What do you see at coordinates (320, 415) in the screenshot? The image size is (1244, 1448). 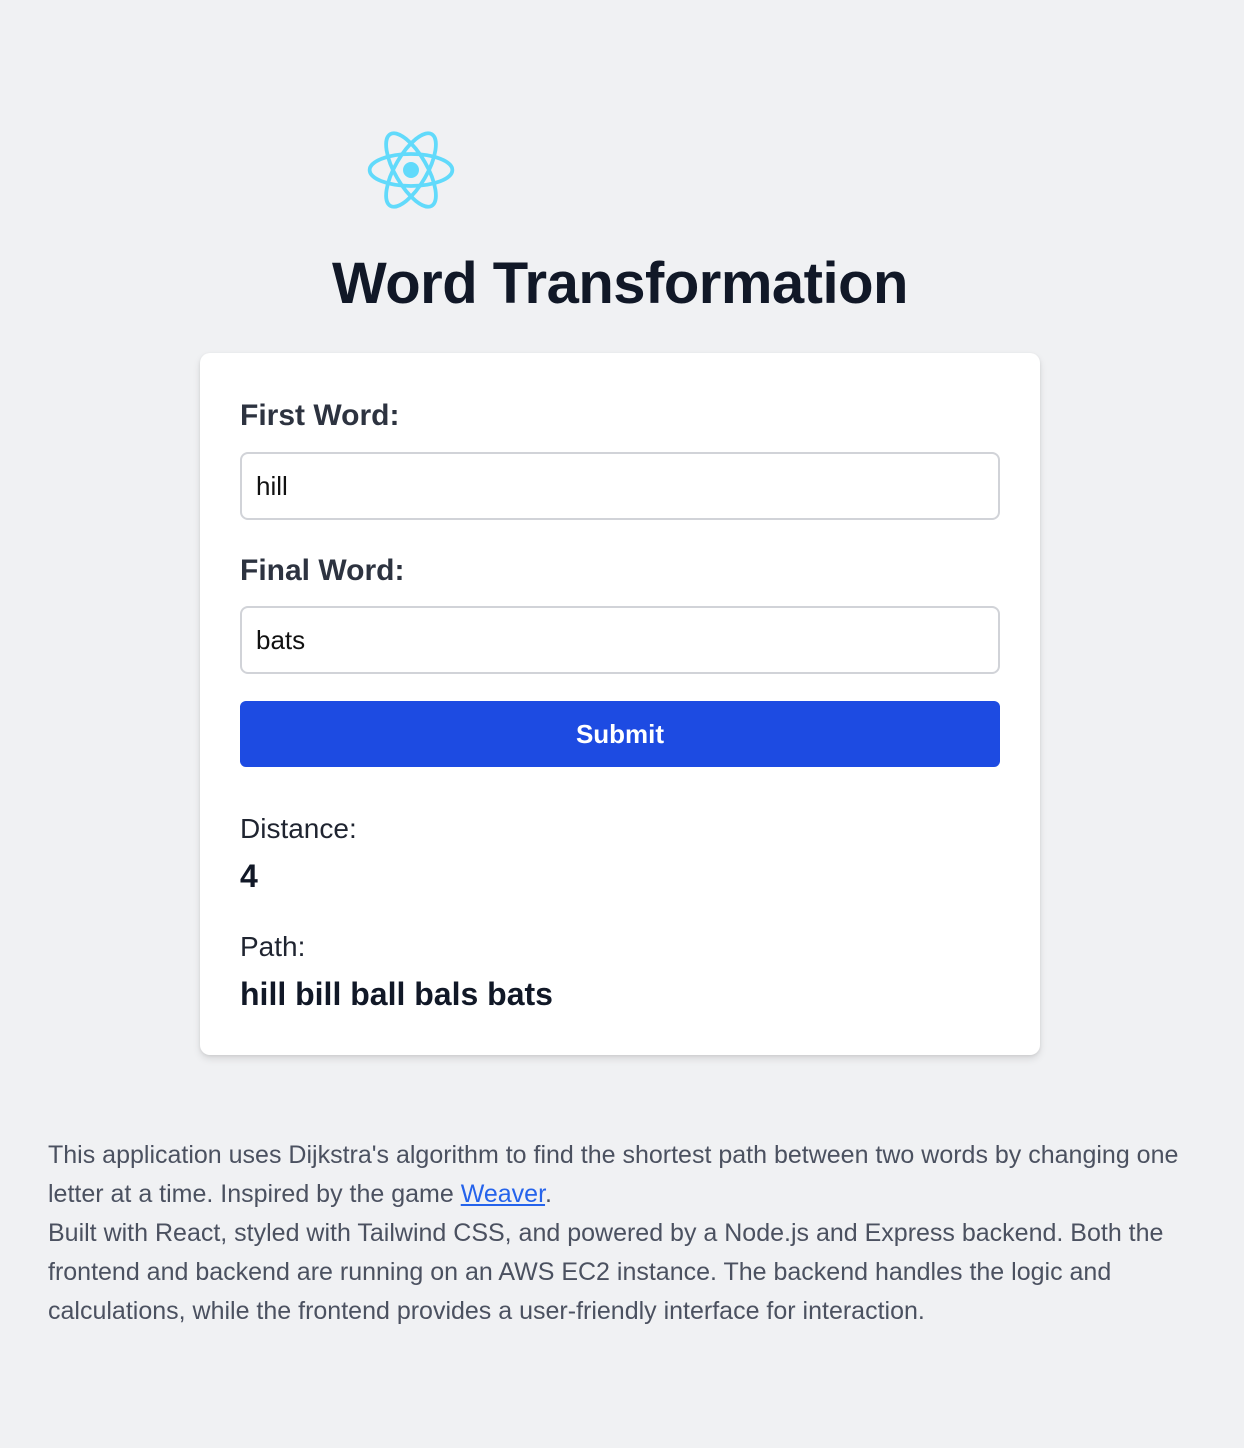 I see `first-word-label: First Word:` at bounding box center [320, 415].